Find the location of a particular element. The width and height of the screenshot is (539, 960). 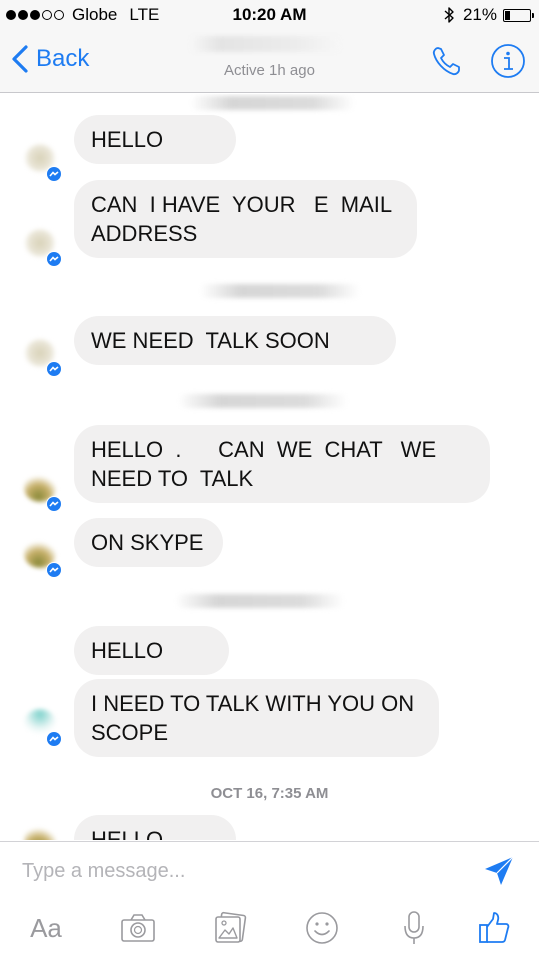

emoji-button is located at coordinates (322, 928).